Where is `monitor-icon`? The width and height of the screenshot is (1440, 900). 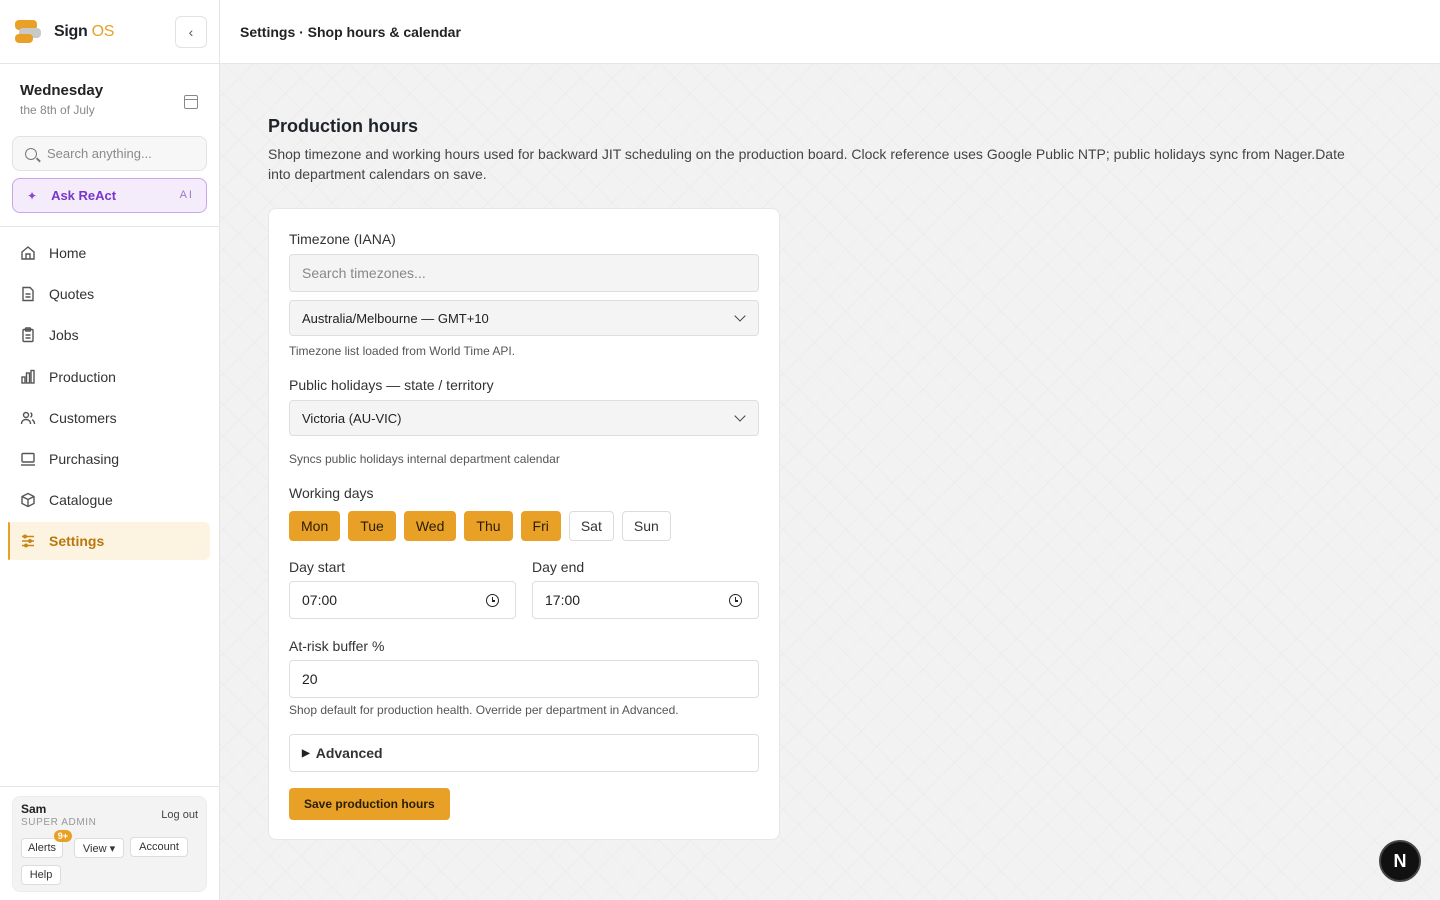 monitor-icon is located at coordinates (28, 459).